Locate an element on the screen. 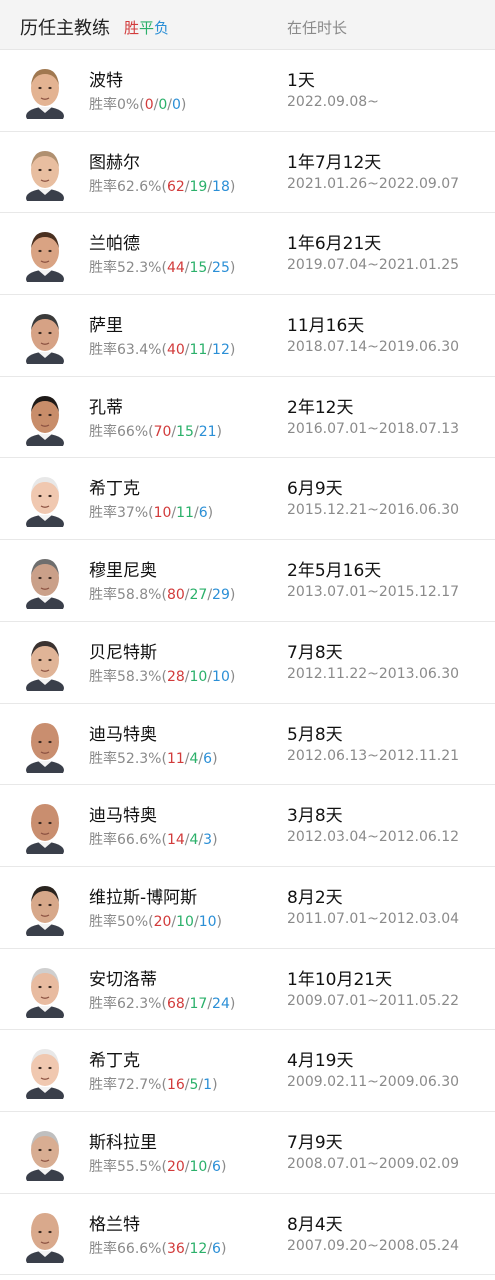  coach-record: 胜率72.7%(16/5/1) is located at coordinates (153, 1085).